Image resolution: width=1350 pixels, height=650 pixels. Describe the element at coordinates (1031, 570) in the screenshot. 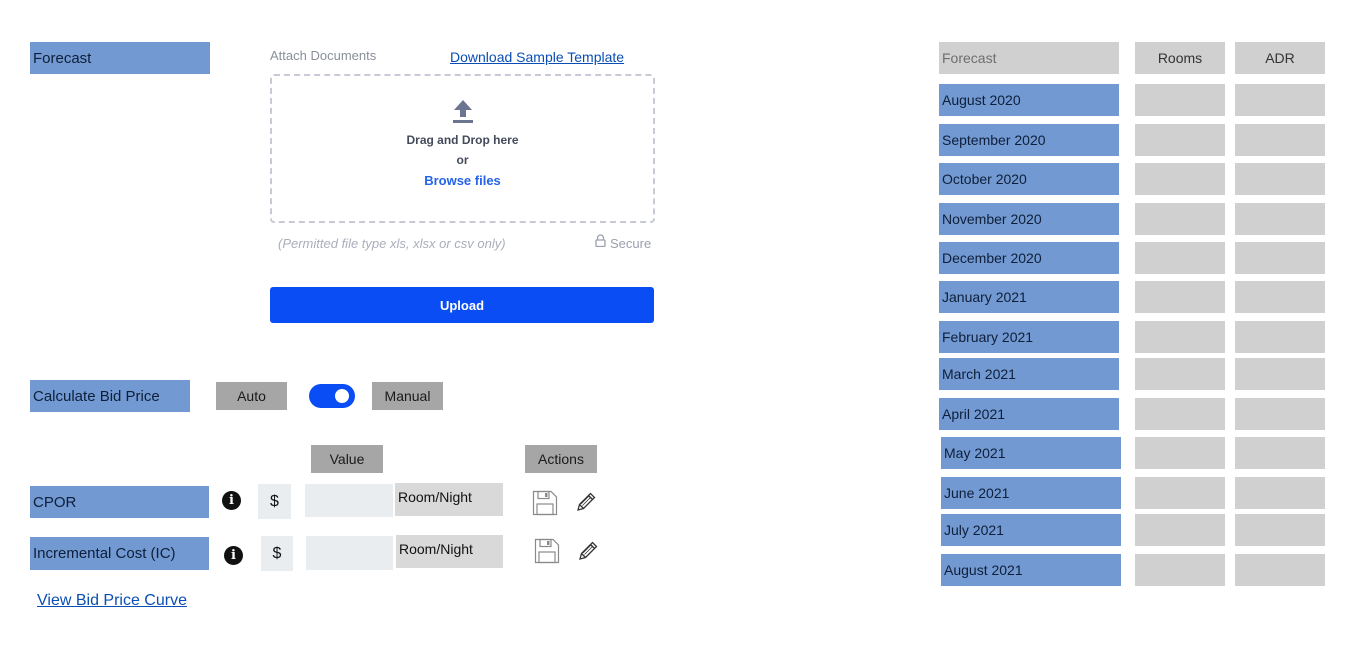

I see `forecast-month-label: August 2021` at that location.